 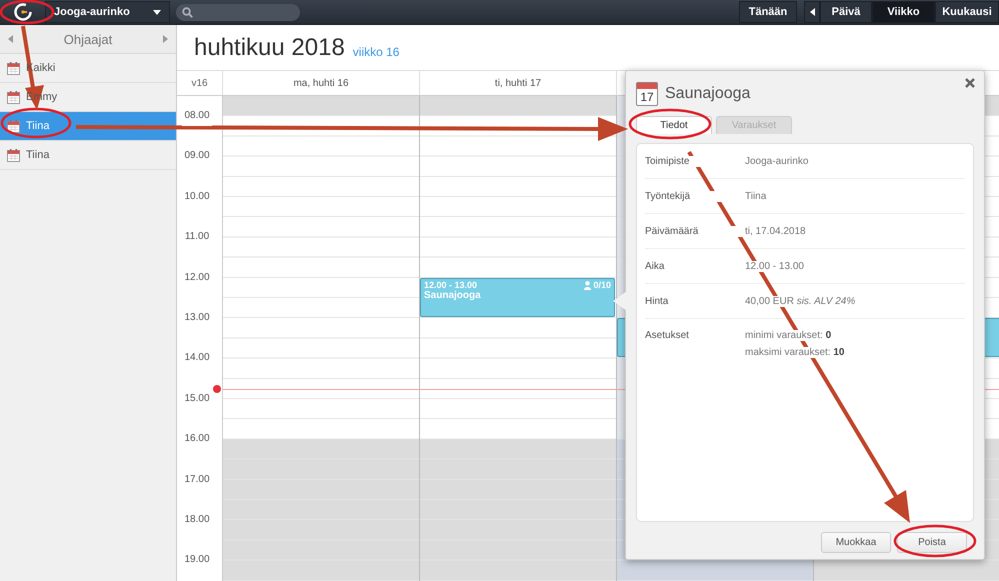 I want to click on calendar-icon: 17, so click(x=647, y=94).